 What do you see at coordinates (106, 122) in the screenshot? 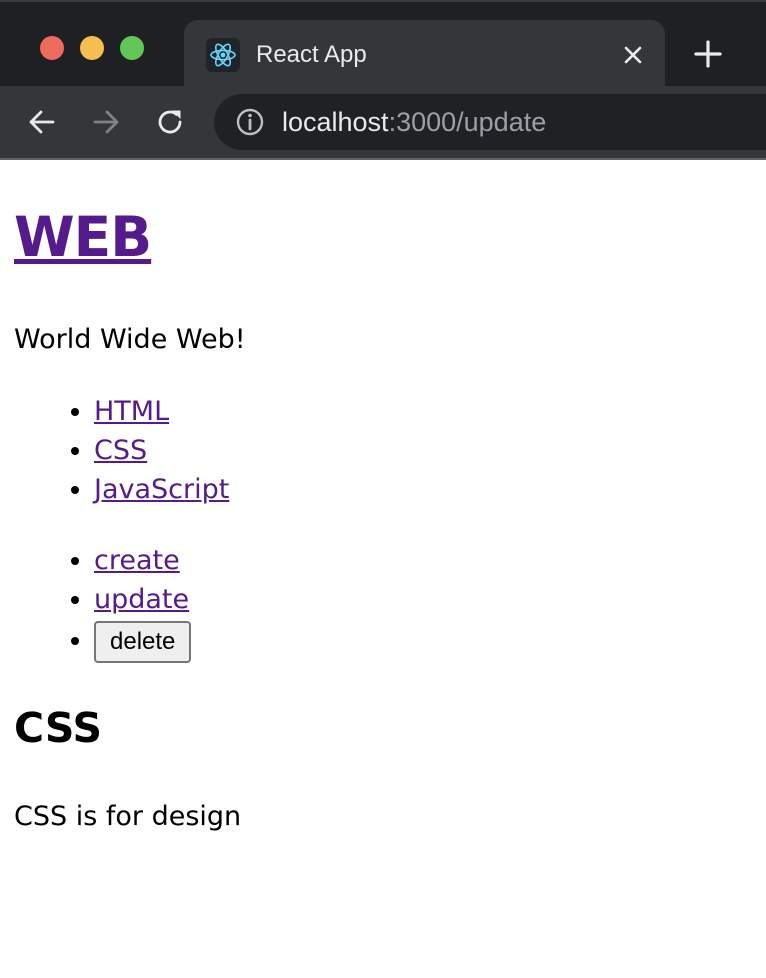
I see `forward-arrow-icon` at bounding box center [106, 122].